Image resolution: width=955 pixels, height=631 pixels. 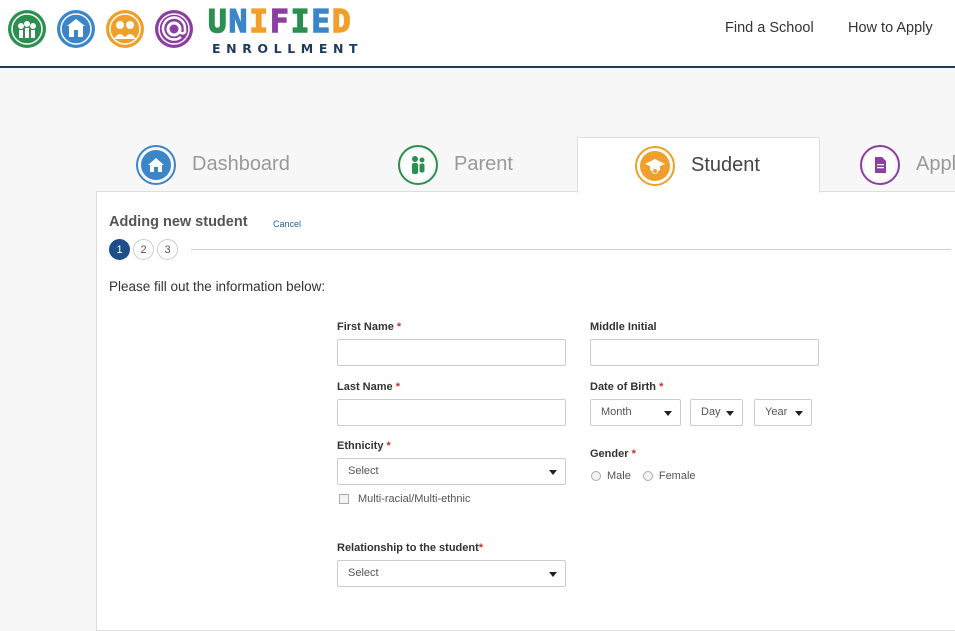 What do you see at coordinates (178, 222) in the screenshot?
I see `panel-title: Adding new student` at bounding box center [178, 222].